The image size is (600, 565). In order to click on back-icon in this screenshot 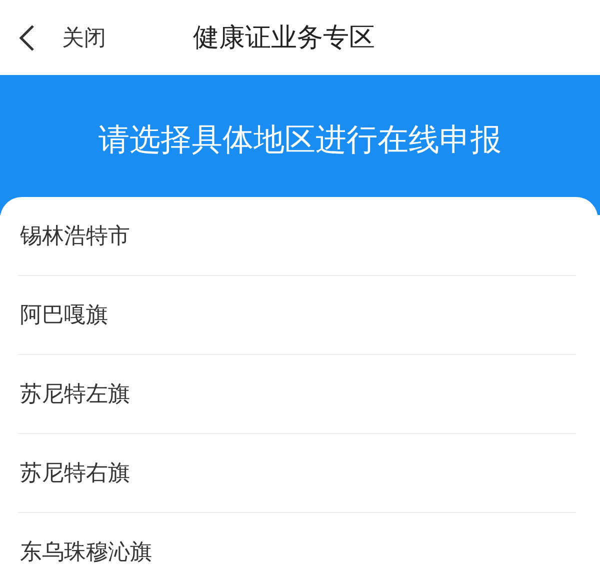, I will do `click(27, 37)`.